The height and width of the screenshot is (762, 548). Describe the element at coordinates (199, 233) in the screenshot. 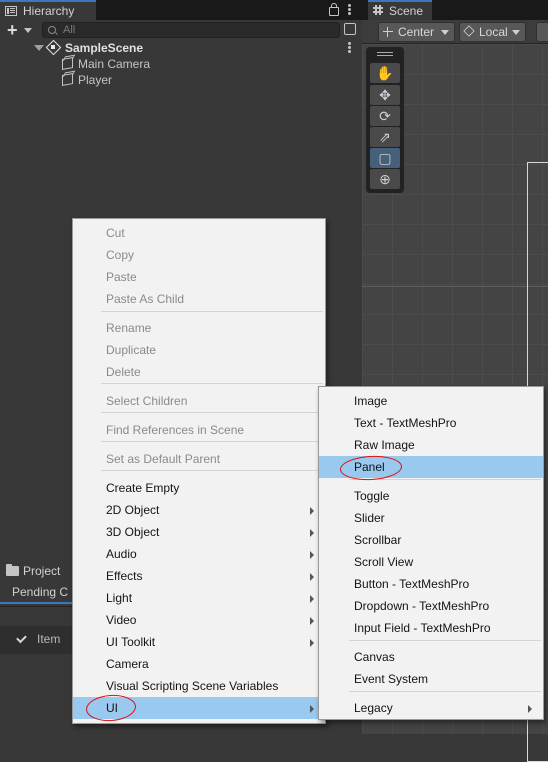

I see `menu-item-cut: Cut` at that location.